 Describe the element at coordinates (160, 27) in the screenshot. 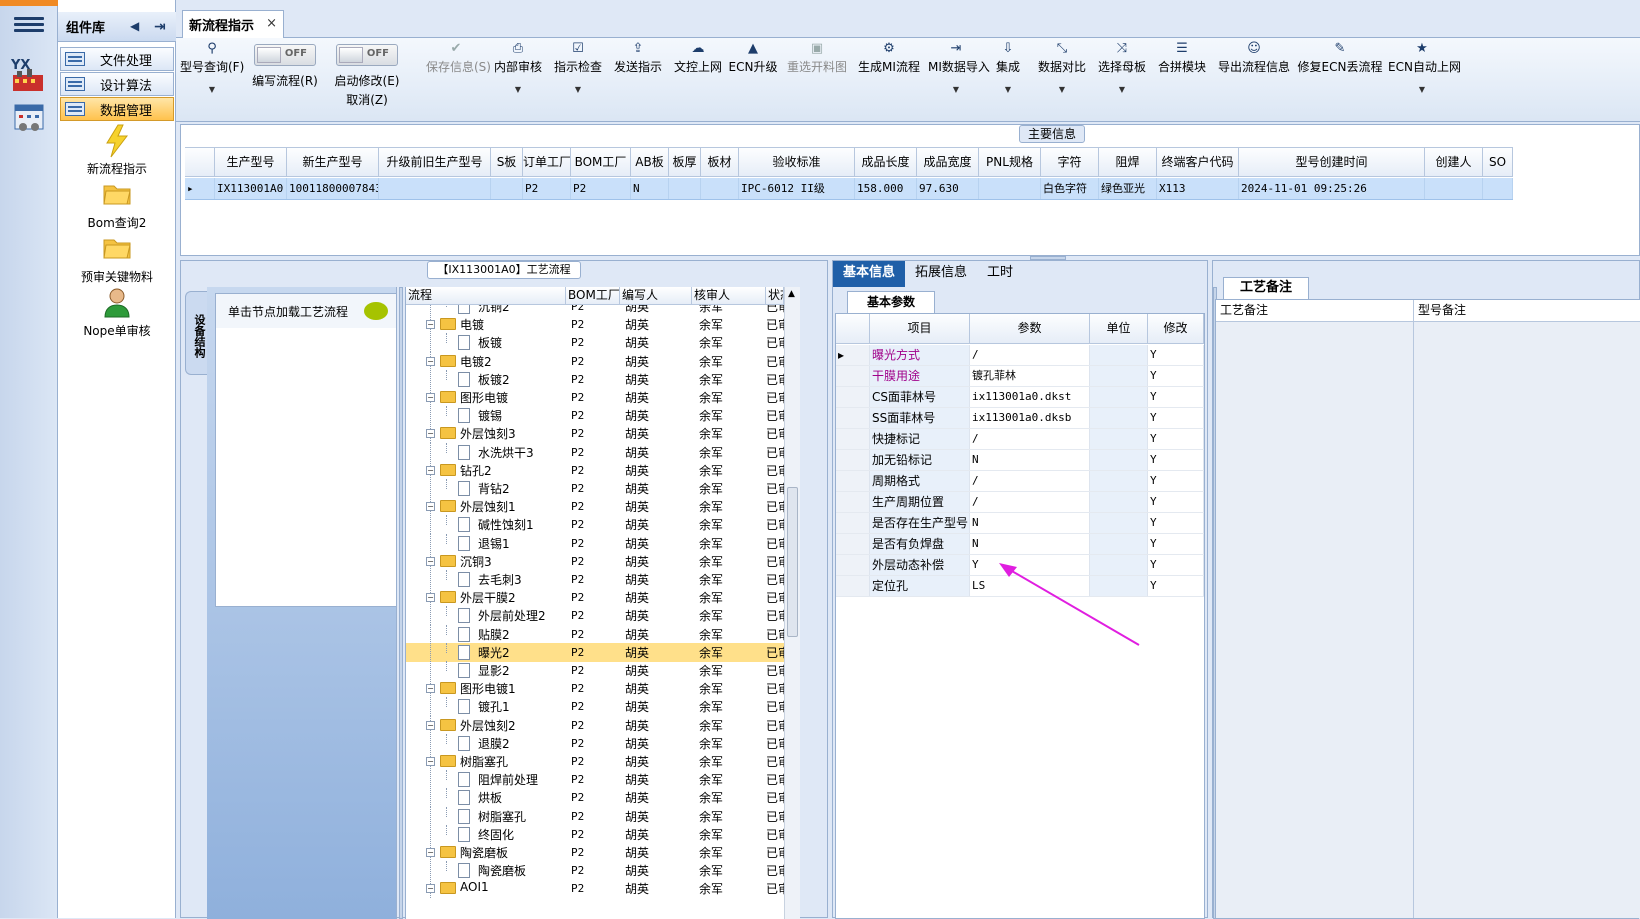

I see `pin-icon: ⇥` at that location.